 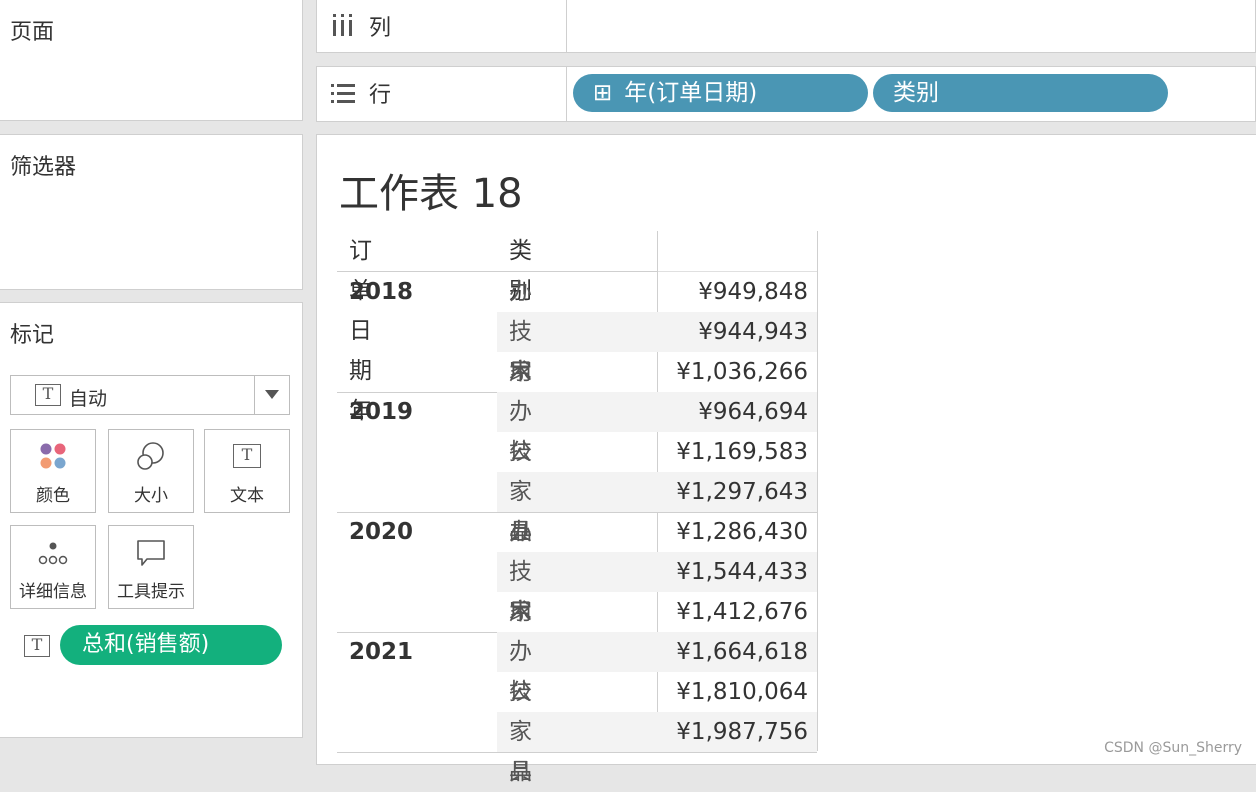 What do you see at coordinates (732, 732) in the screenshot?
I see `sales-value-cell: ¥1,987,756` at bounding box center [732, 732].